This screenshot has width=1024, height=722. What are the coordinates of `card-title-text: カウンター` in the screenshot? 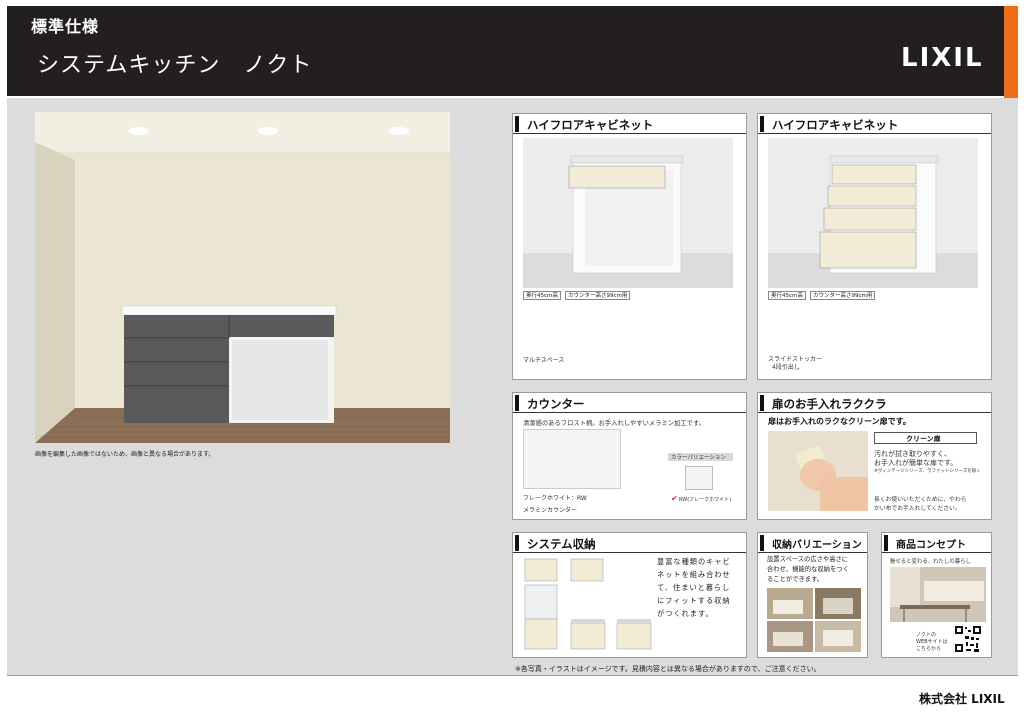 It's located at (556, 404).